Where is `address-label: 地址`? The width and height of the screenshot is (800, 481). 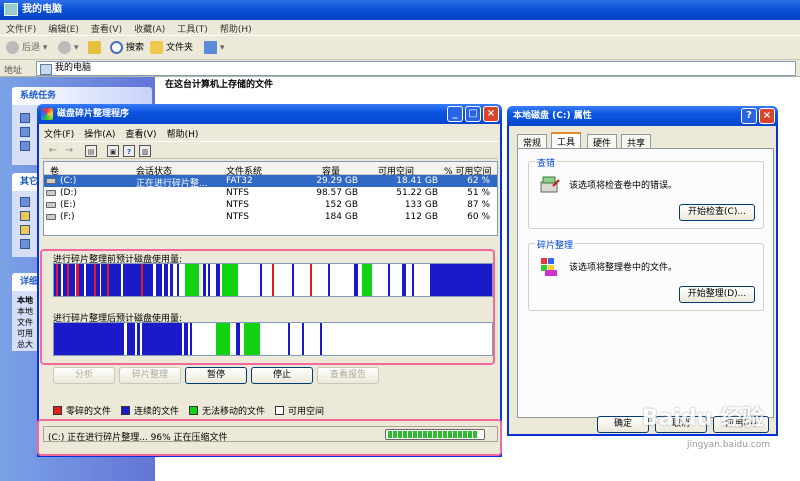
address-label: 地址 is located at coordinates (13, 71).